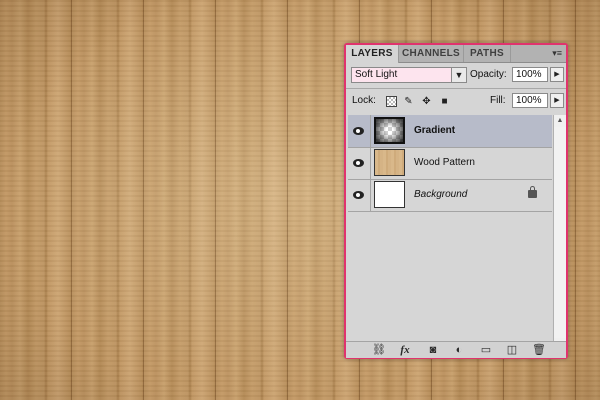  What do you see at coordinates (391, 101) in the screenshot?
I see `lock-transparent-pixels-icon` at bounding box center [391, 101].